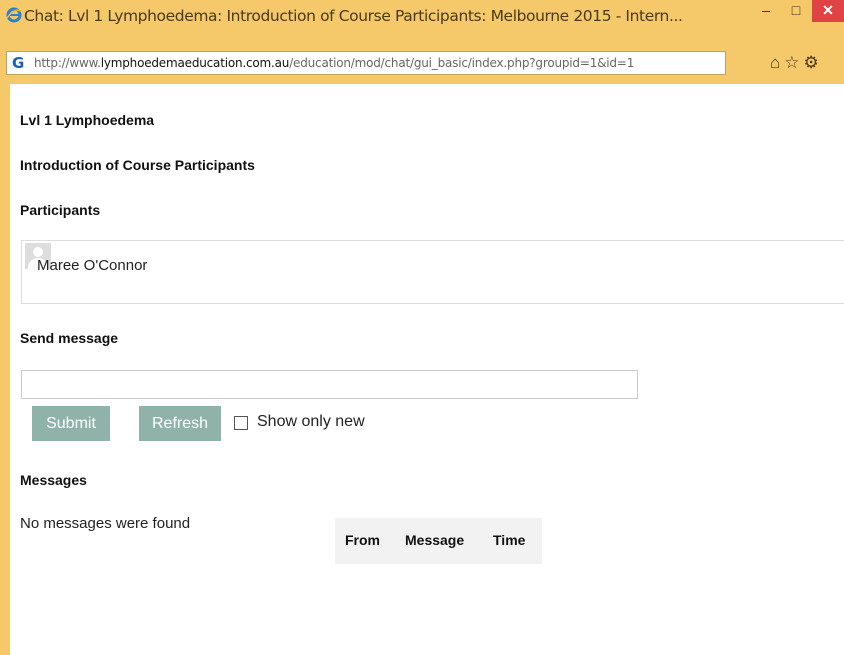 This screenshot has height=655, width=844. Describe the element at coordinates (92, 265) in the screenshot. I see `participant-name: Maree O'Connor` at that location.